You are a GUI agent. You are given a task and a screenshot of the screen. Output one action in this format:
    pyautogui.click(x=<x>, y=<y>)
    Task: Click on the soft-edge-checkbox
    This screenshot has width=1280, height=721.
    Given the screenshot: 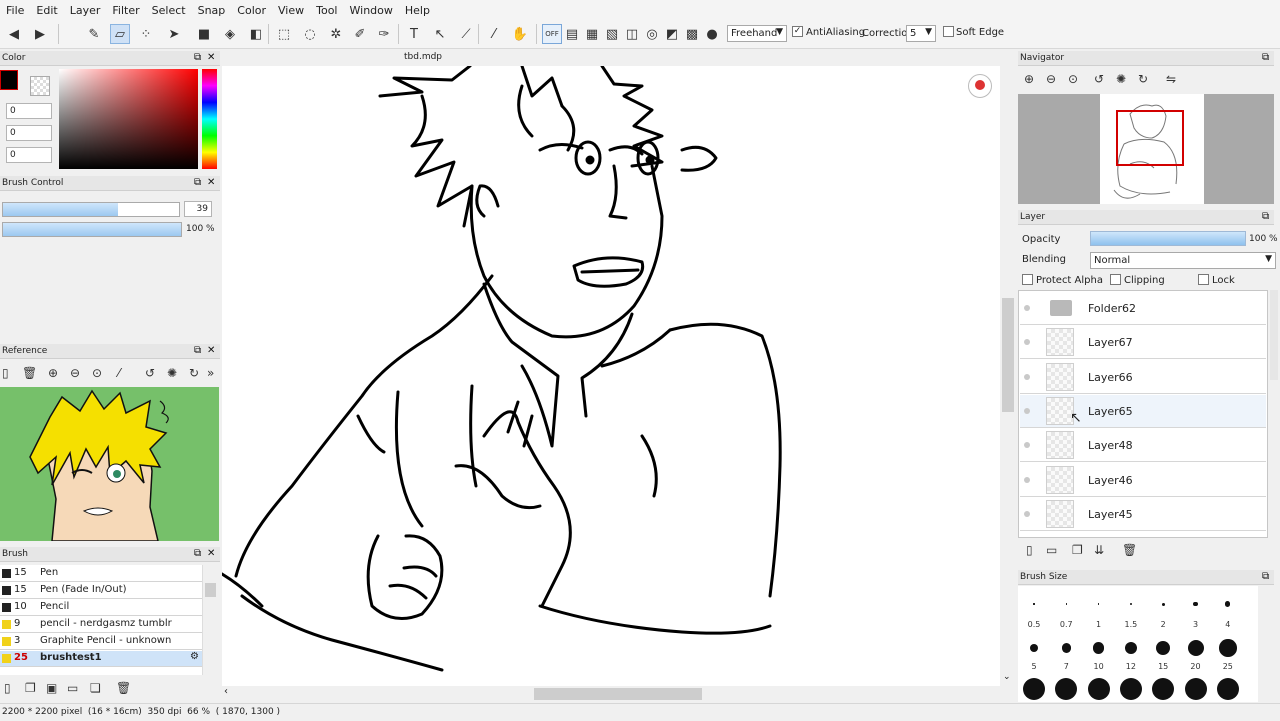 What is the action you would take?
    pyautogui.click(x=948, y=31)
    